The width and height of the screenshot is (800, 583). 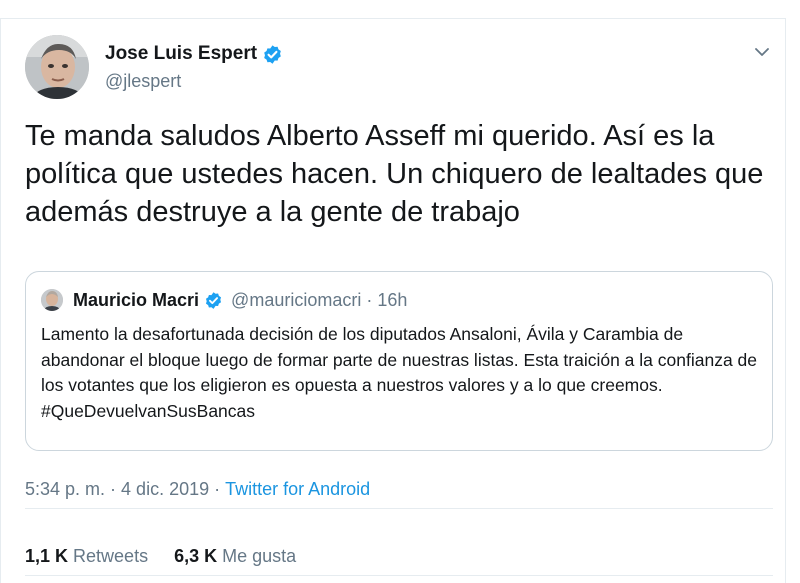 I want to click on tweet-time: 5:34 p. m., so click(x=65, y=489).